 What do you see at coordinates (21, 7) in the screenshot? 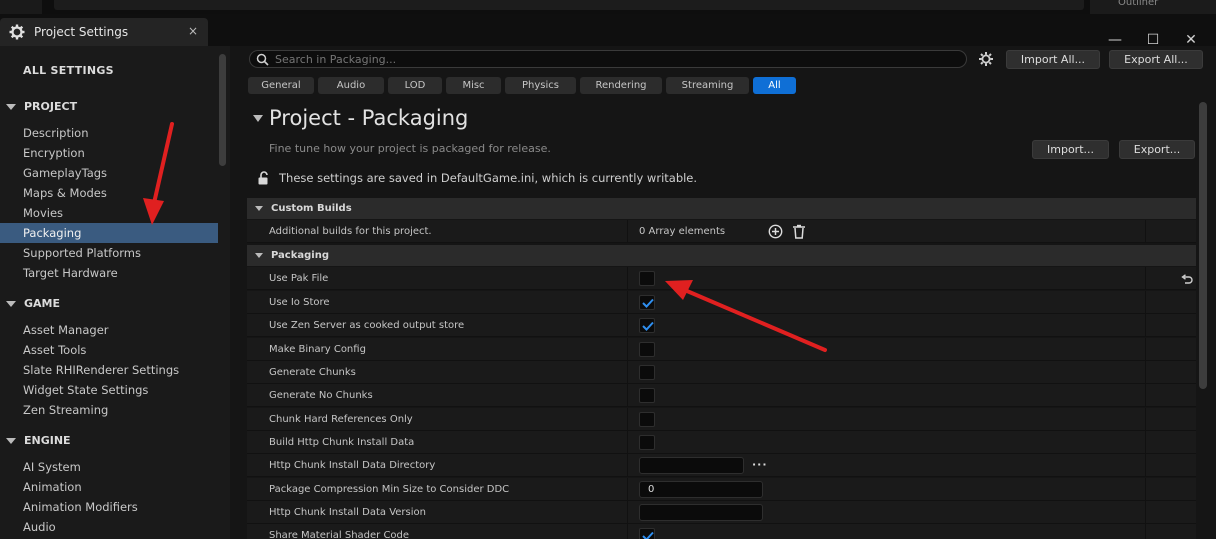
I see `previous-tab` at bounding box center [21, 7].